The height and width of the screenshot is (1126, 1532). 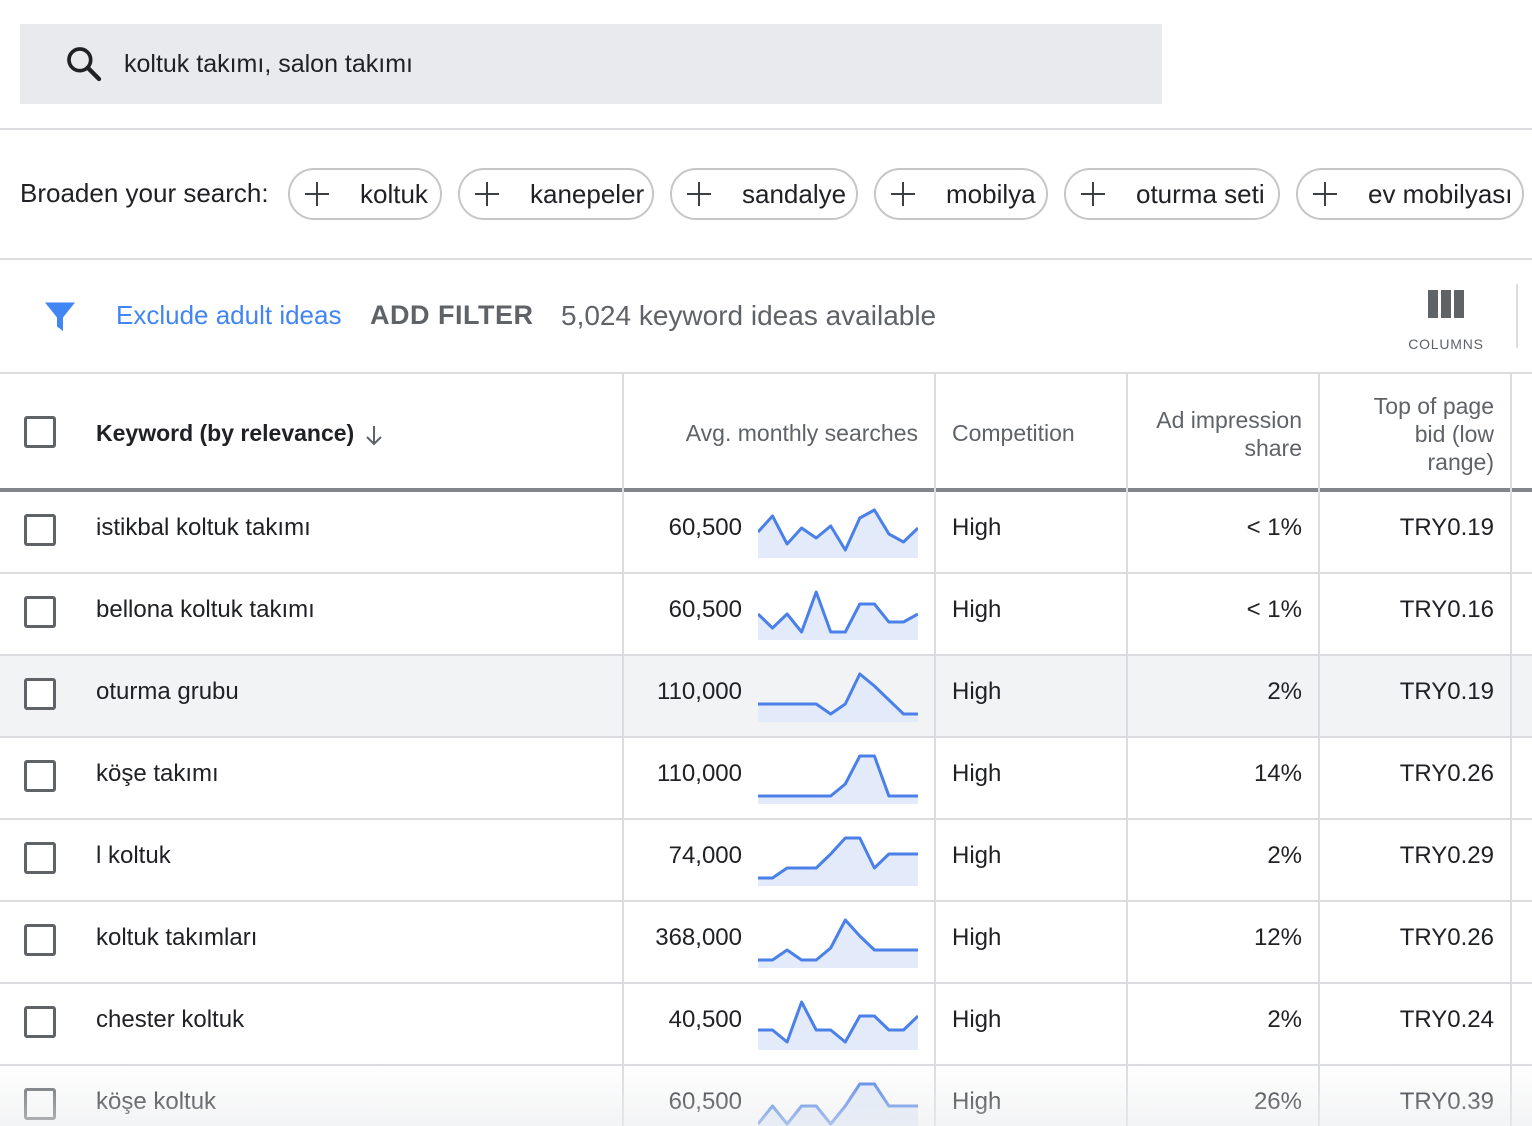 I want to click on sparkline-line, so click(x=838, y=776).